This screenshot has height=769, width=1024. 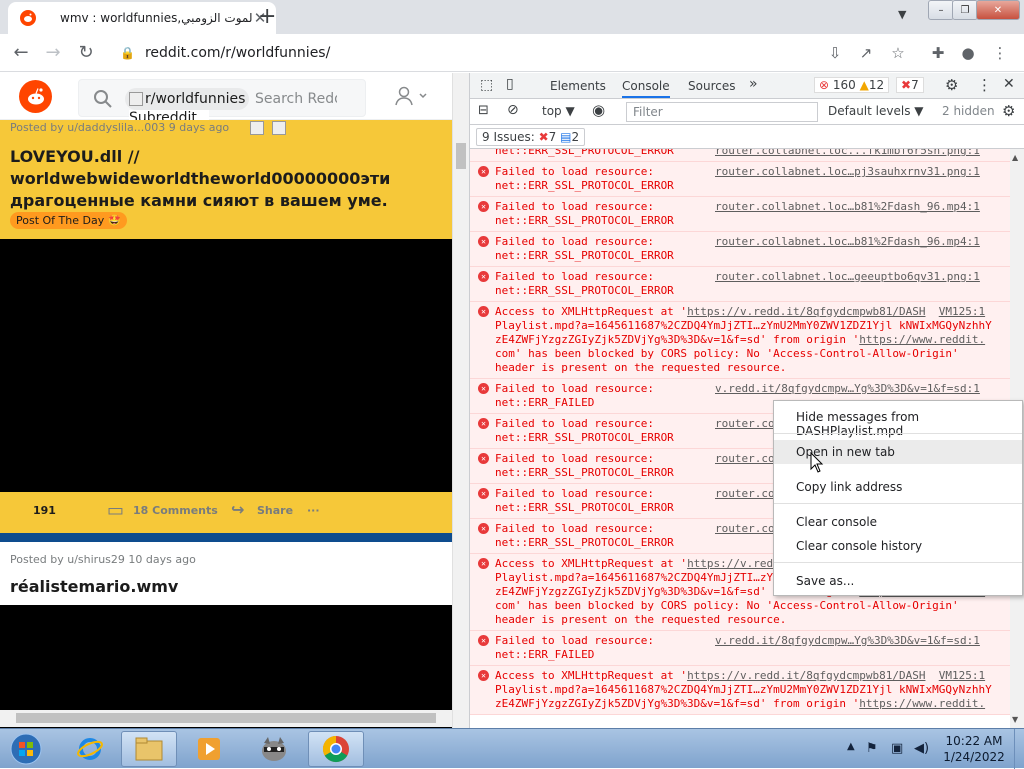 I want to click on comments-button: 18 Comments, so click(x=175, y=510).